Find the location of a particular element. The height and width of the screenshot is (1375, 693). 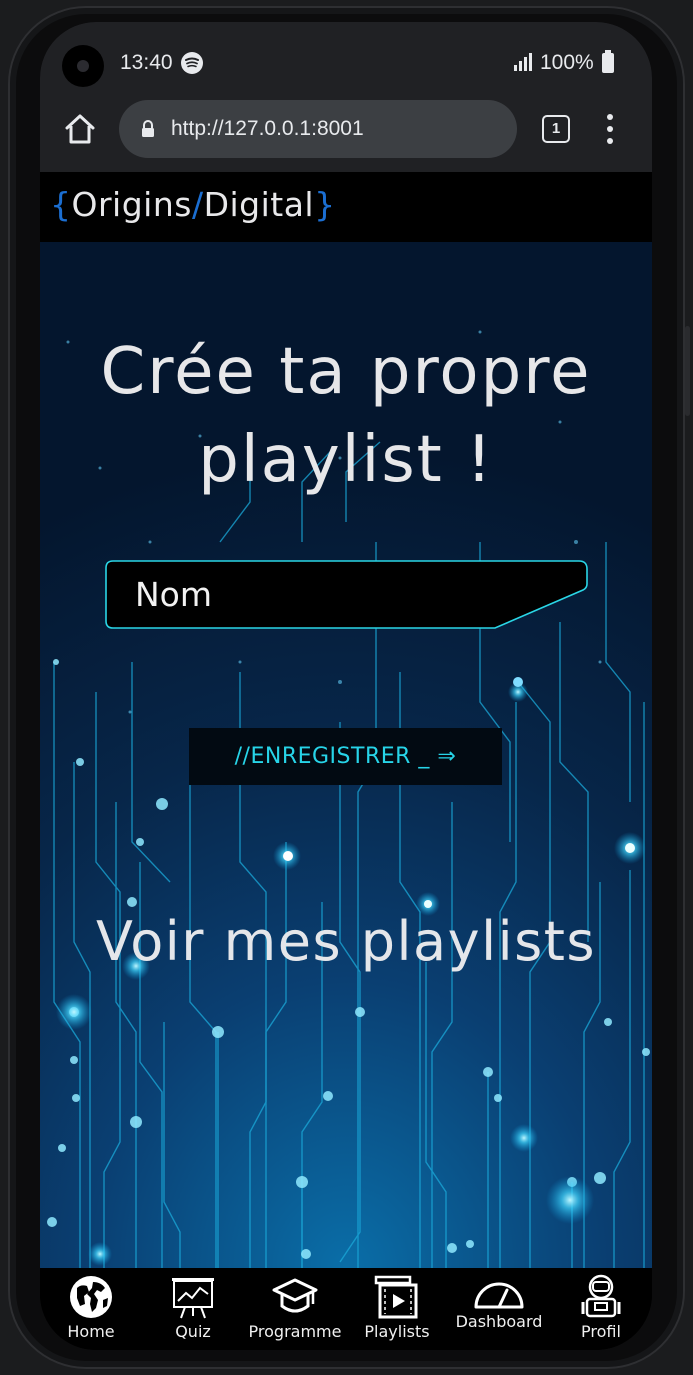

logo-brace-close: } is located at coordinates (325, 204).